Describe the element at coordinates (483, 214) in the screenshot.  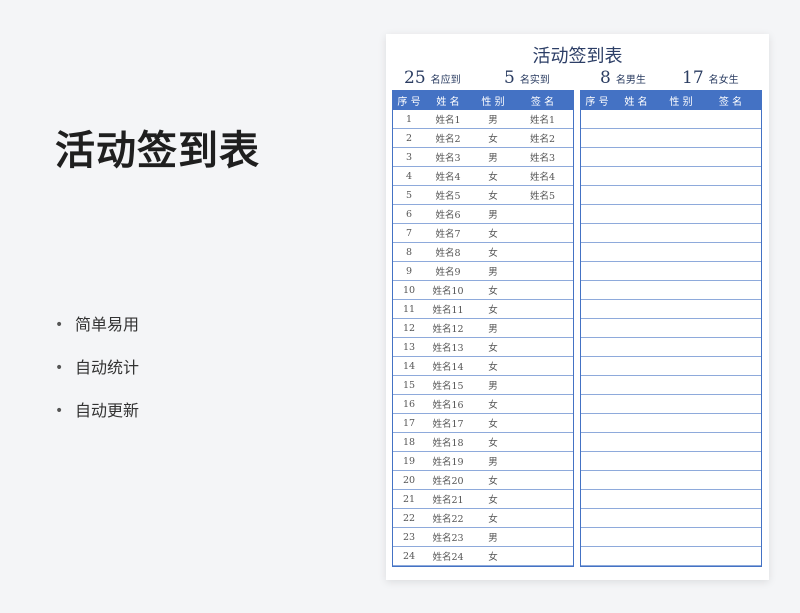
I see `table-row: 6 姓名6 男` at that location.